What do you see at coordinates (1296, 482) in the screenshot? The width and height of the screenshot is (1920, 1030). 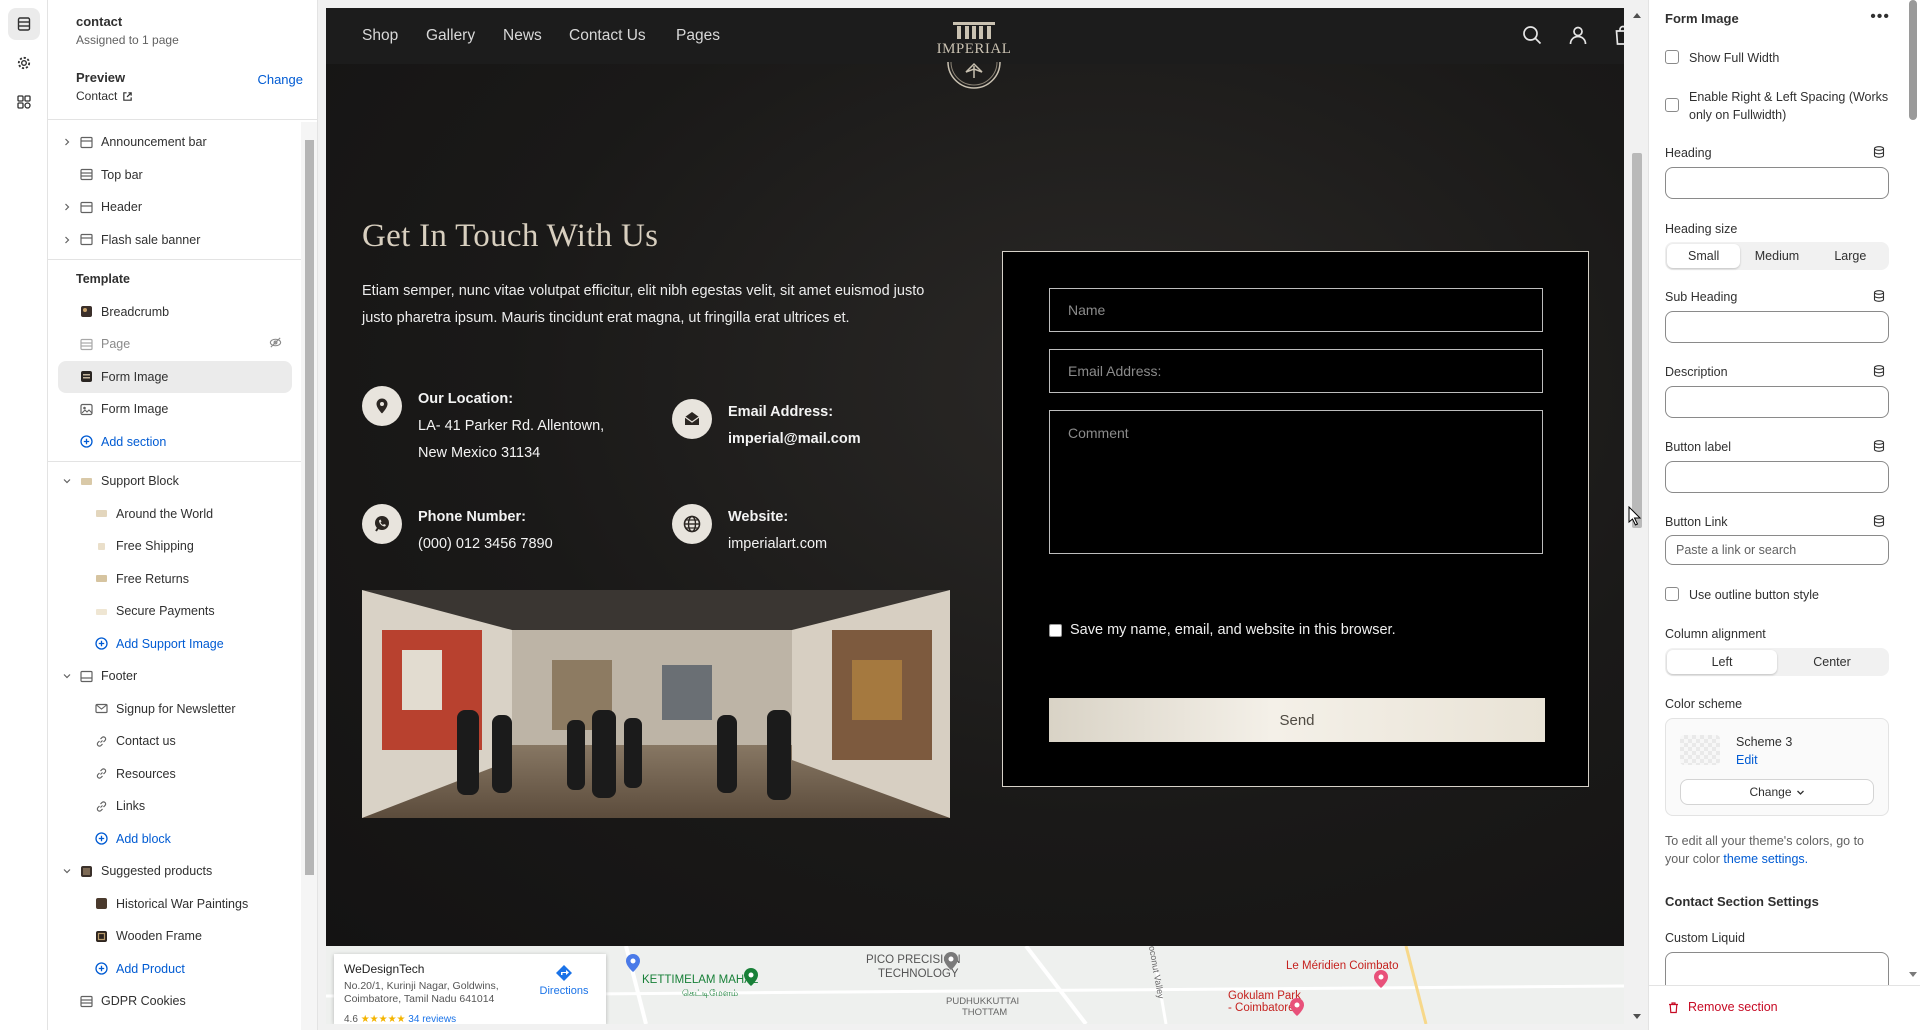 I see `comment-textarea: Comment` at bounding box center [1296, 482].